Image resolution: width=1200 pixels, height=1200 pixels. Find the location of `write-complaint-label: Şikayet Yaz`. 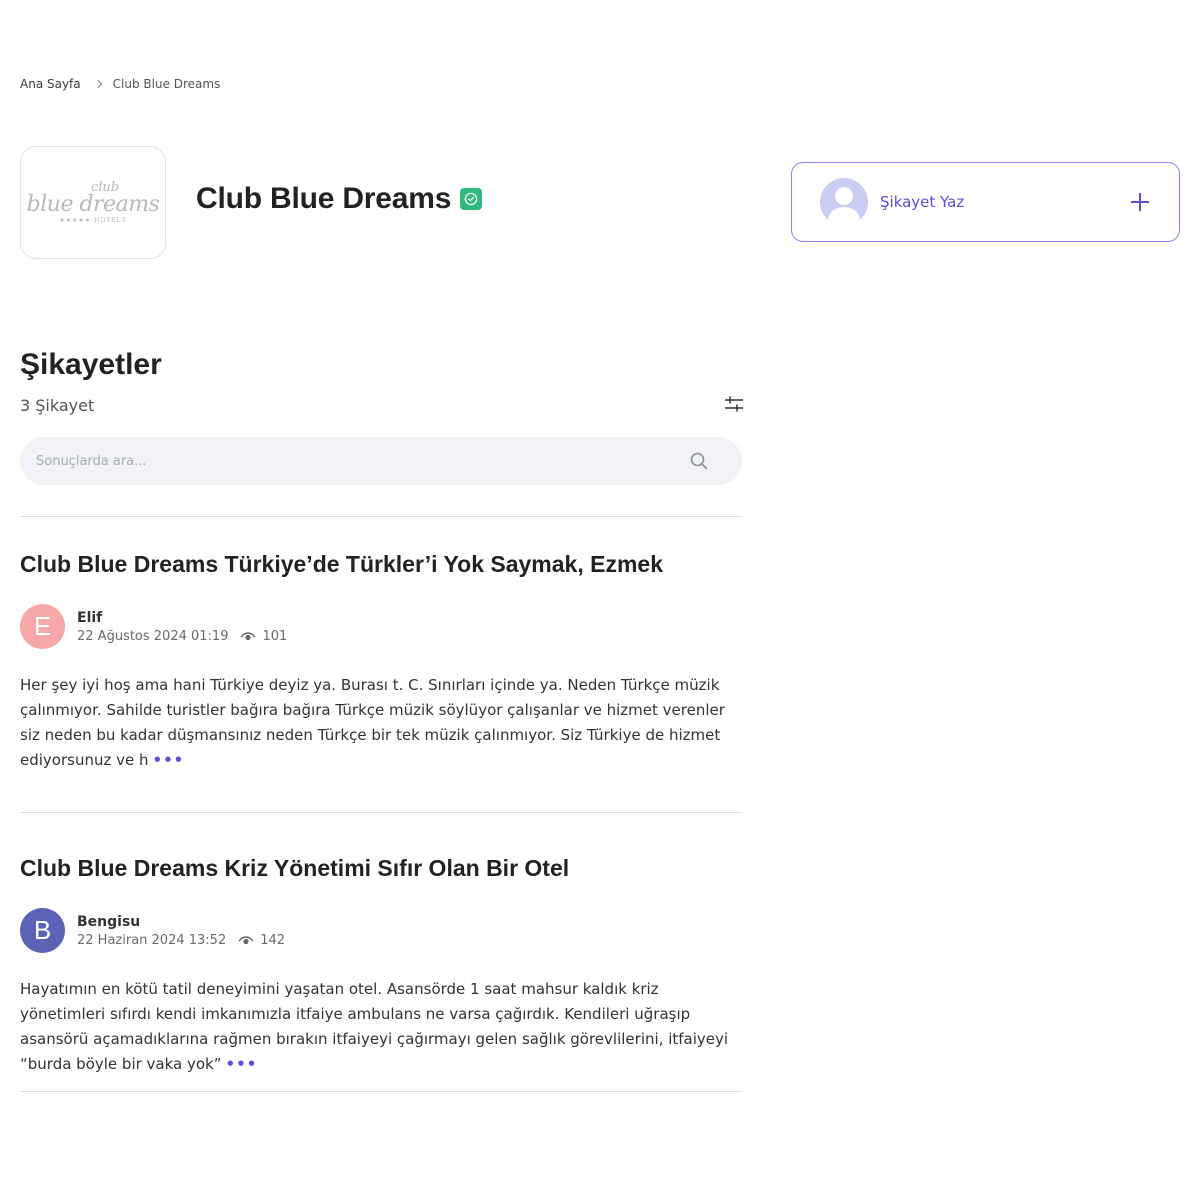

write-complaint-label: Şikayet Yaz is located at coordinates (922, 202).